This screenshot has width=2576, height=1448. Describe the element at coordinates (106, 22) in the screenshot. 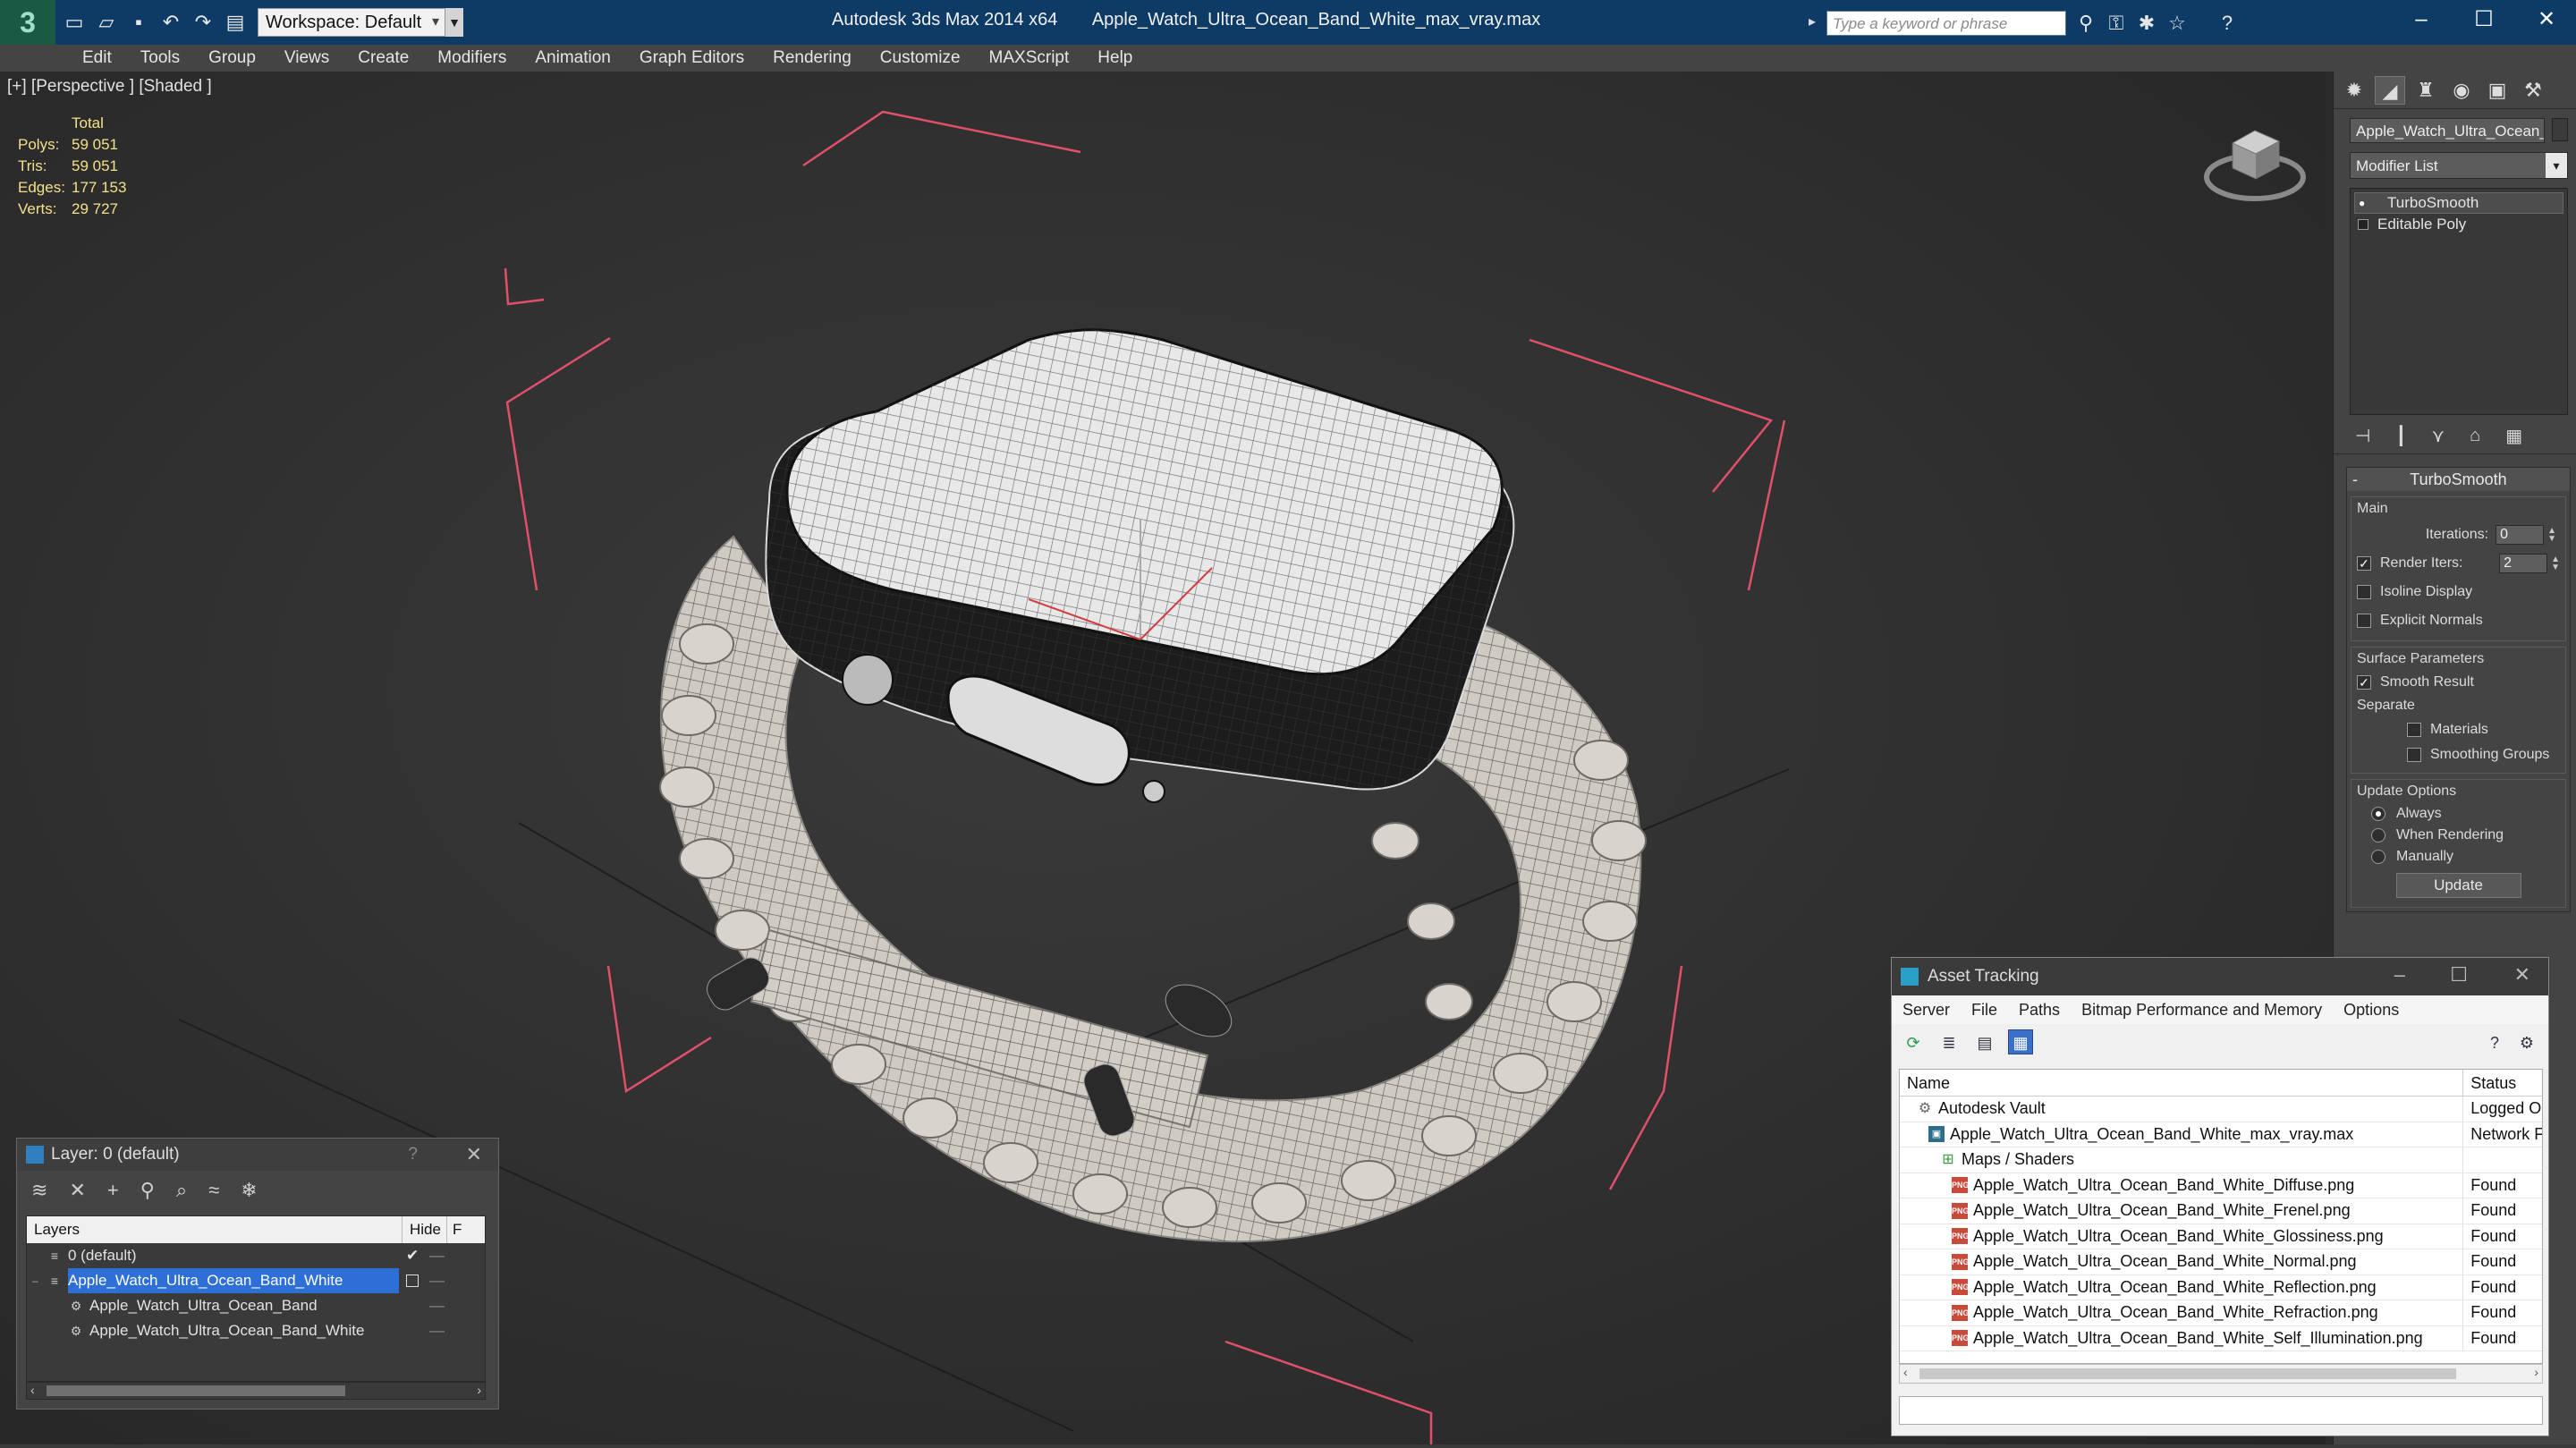

I see `open-file-icon: ▱` at that location.